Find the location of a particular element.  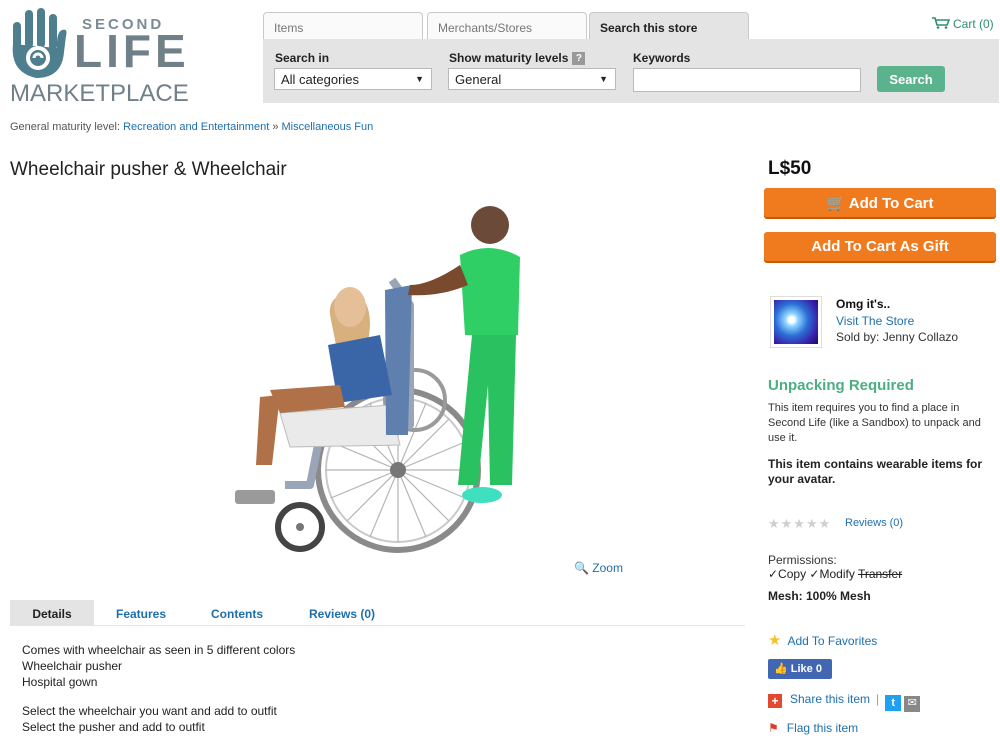

store-name: Omg it's.. is located at coordinates (863, 304).